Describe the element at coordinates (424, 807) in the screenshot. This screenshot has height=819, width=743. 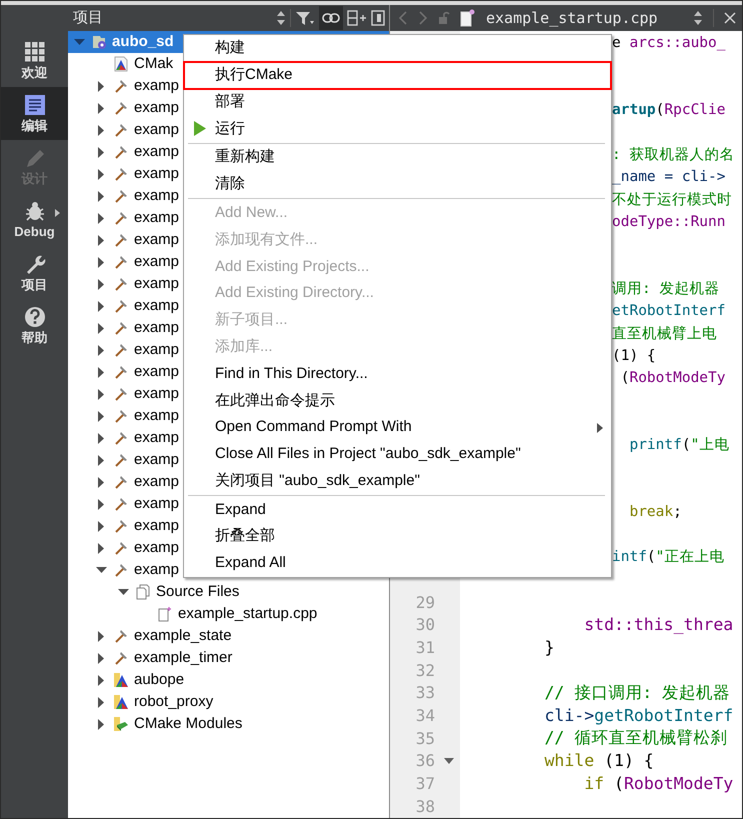
I see `line-number: 38` at that location.